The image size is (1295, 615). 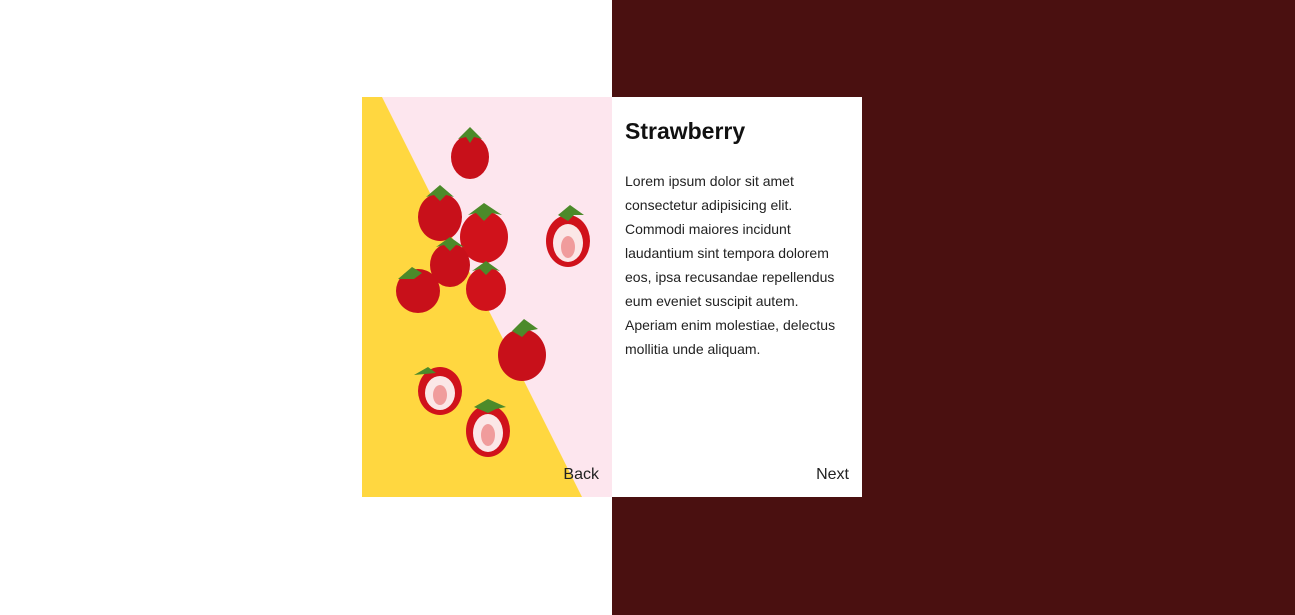 What do you see at coordinates (832, 475) in the screenshot?
I see `next-button: Next` at bounding box center [832, 475].